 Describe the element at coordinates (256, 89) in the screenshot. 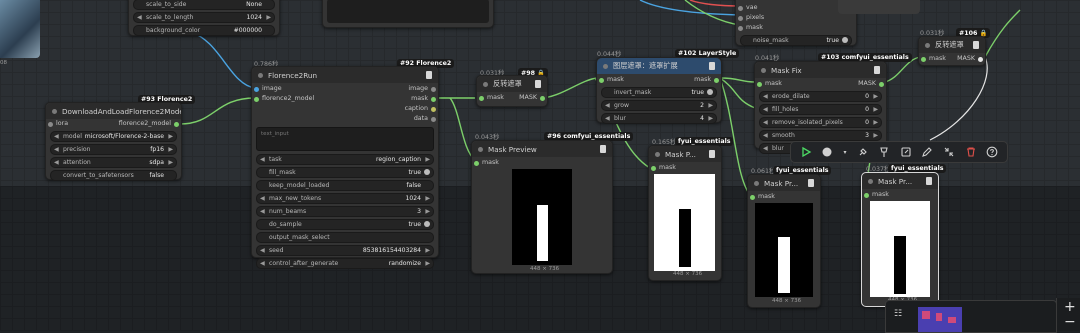

I see `input-pin-image` at that location.